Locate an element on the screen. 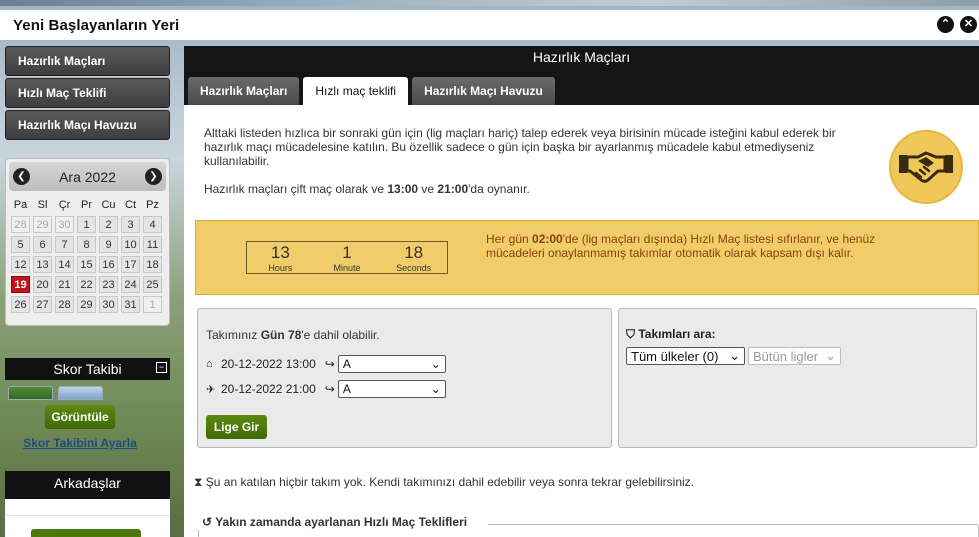 Image resolution: width=979 pixels, height=537 pixels. weekday-label: Cu is located at coordinates (108, 205).